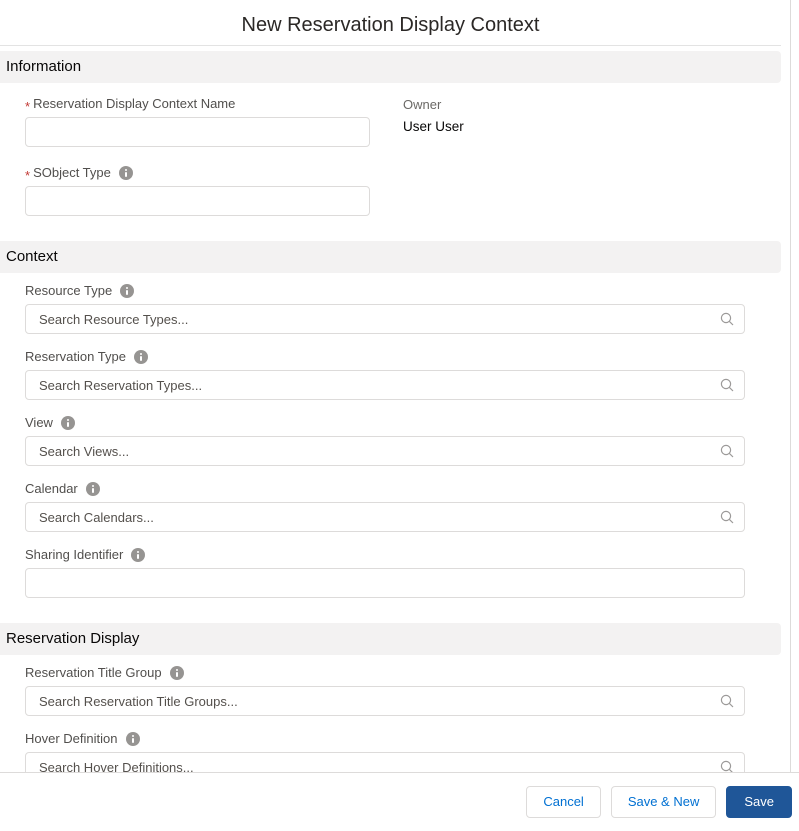 The height and width of the screenshot is (831, 799). What do you see at coordinates (390, 257) in the screenshot?
I see `section-header-context: Context` at bounding box center [390, 257].